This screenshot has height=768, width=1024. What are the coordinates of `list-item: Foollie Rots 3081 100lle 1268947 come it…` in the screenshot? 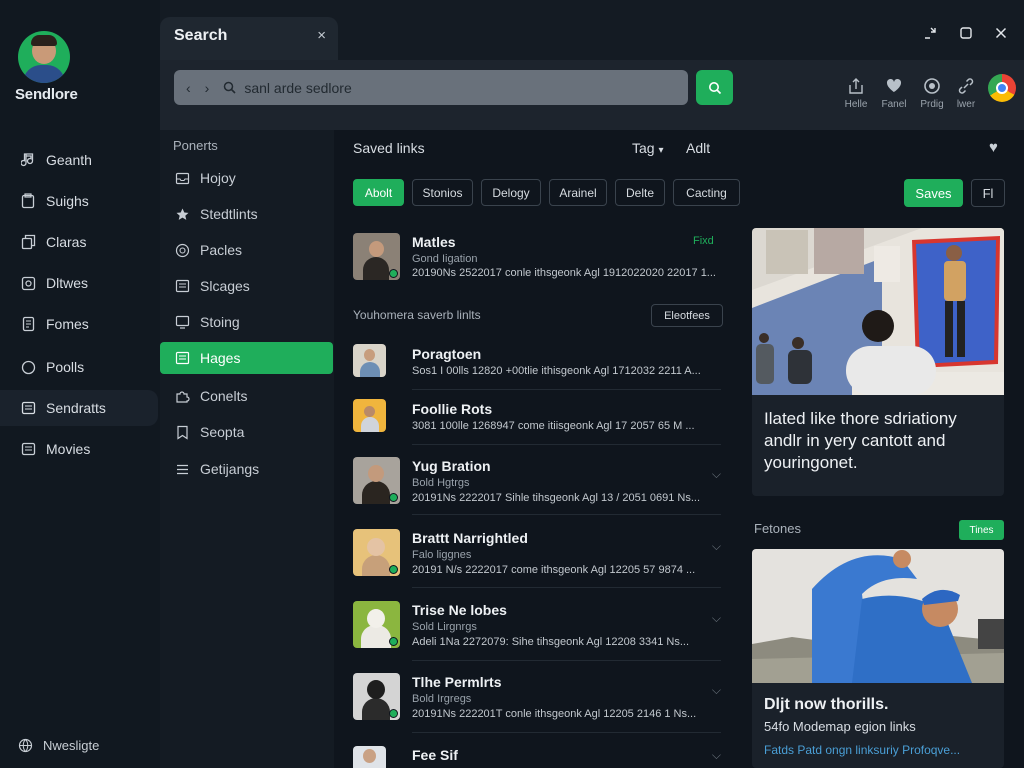 It's located at (537, 419).